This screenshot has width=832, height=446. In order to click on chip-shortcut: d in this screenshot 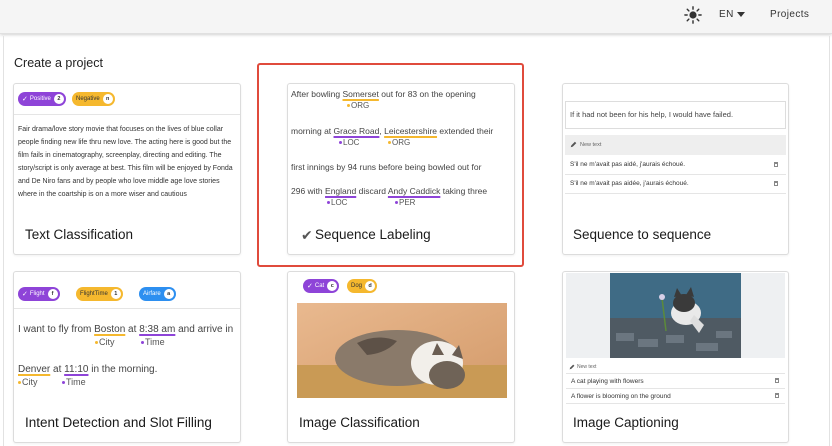, I will do `click(370, 286)`.